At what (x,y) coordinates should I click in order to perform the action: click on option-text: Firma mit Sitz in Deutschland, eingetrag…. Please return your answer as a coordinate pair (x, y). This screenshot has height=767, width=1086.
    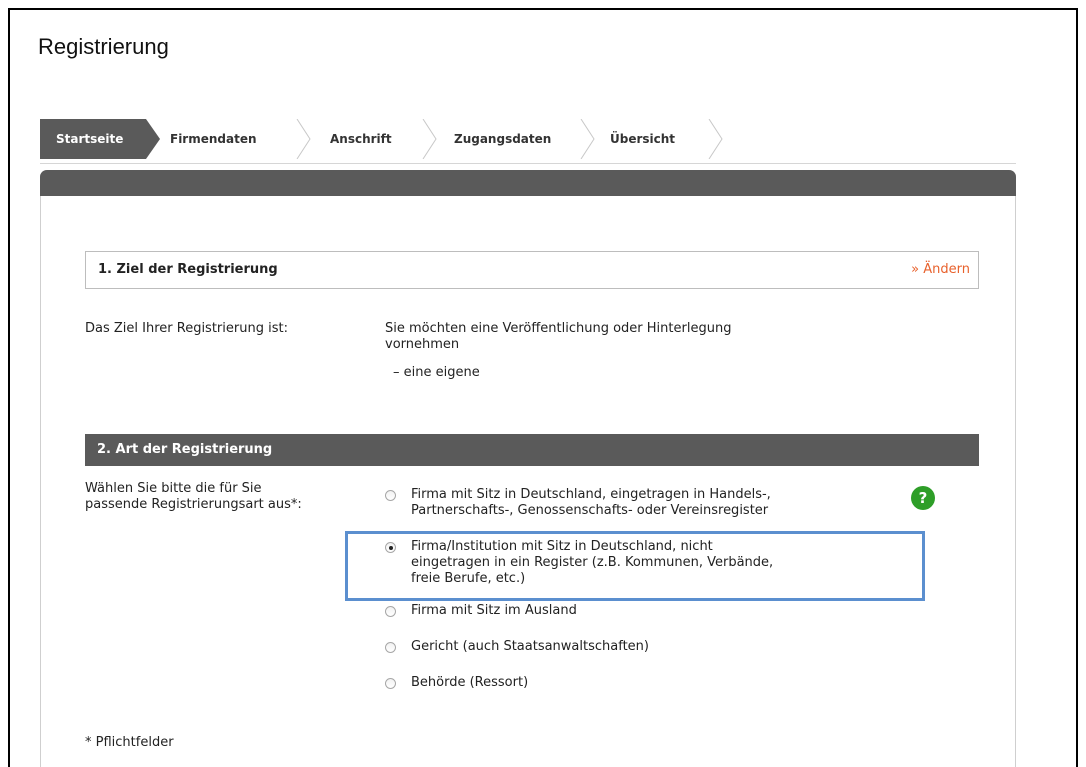
    Looking at the image, I should click on (591, 494).